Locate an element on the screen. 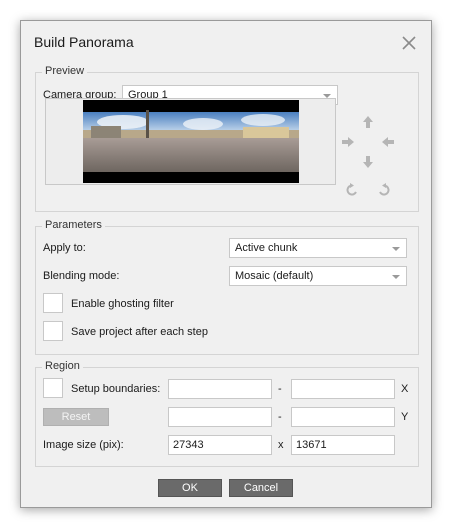 This screenshot has height=528, width=450. ghosting-filter-label: Enable ghosting filter is located at coordinates (122, 304).